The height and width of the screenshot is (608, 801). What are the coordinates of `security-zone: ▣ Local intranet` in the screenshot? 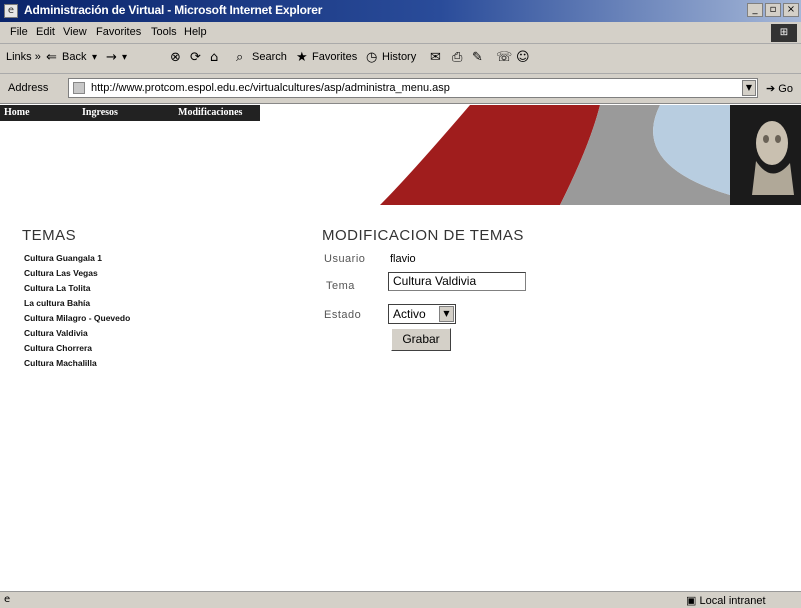 It's located at (726, 600).